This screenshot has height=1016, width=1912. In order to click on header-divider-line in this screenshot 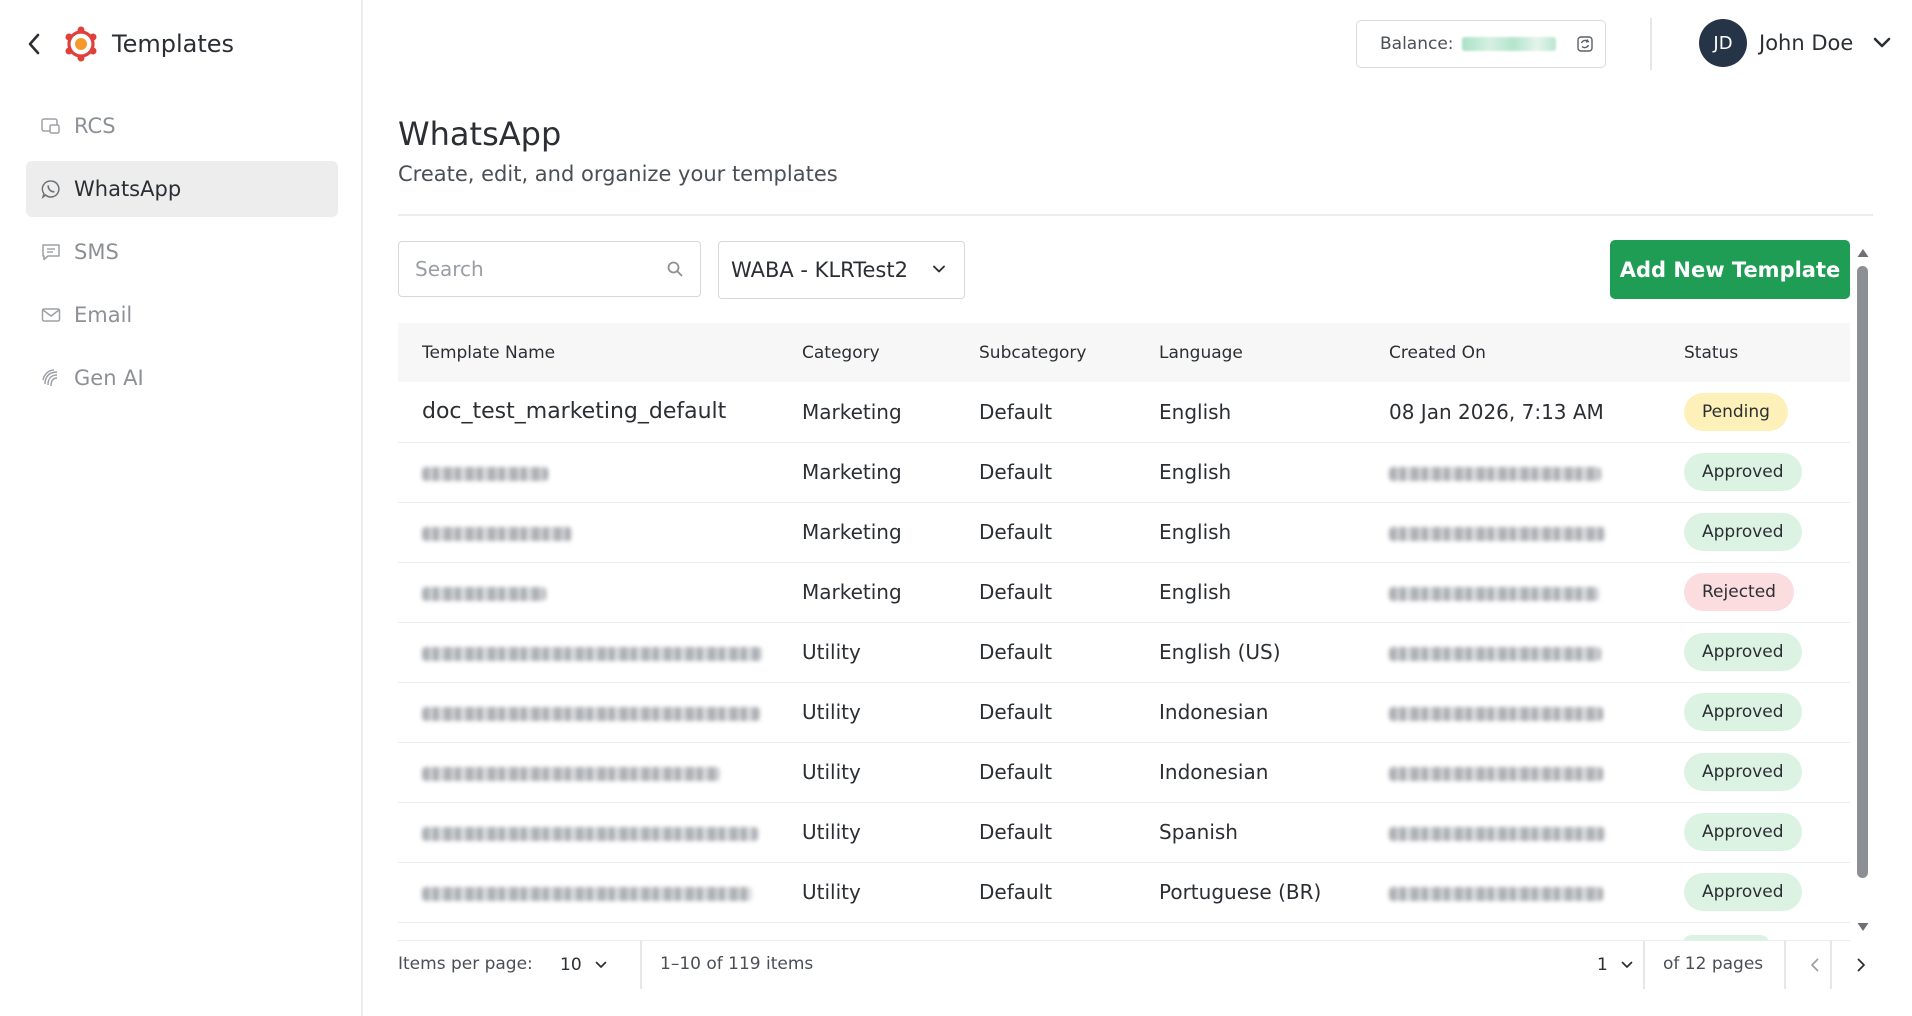, I will do `click(1135, 215)`.